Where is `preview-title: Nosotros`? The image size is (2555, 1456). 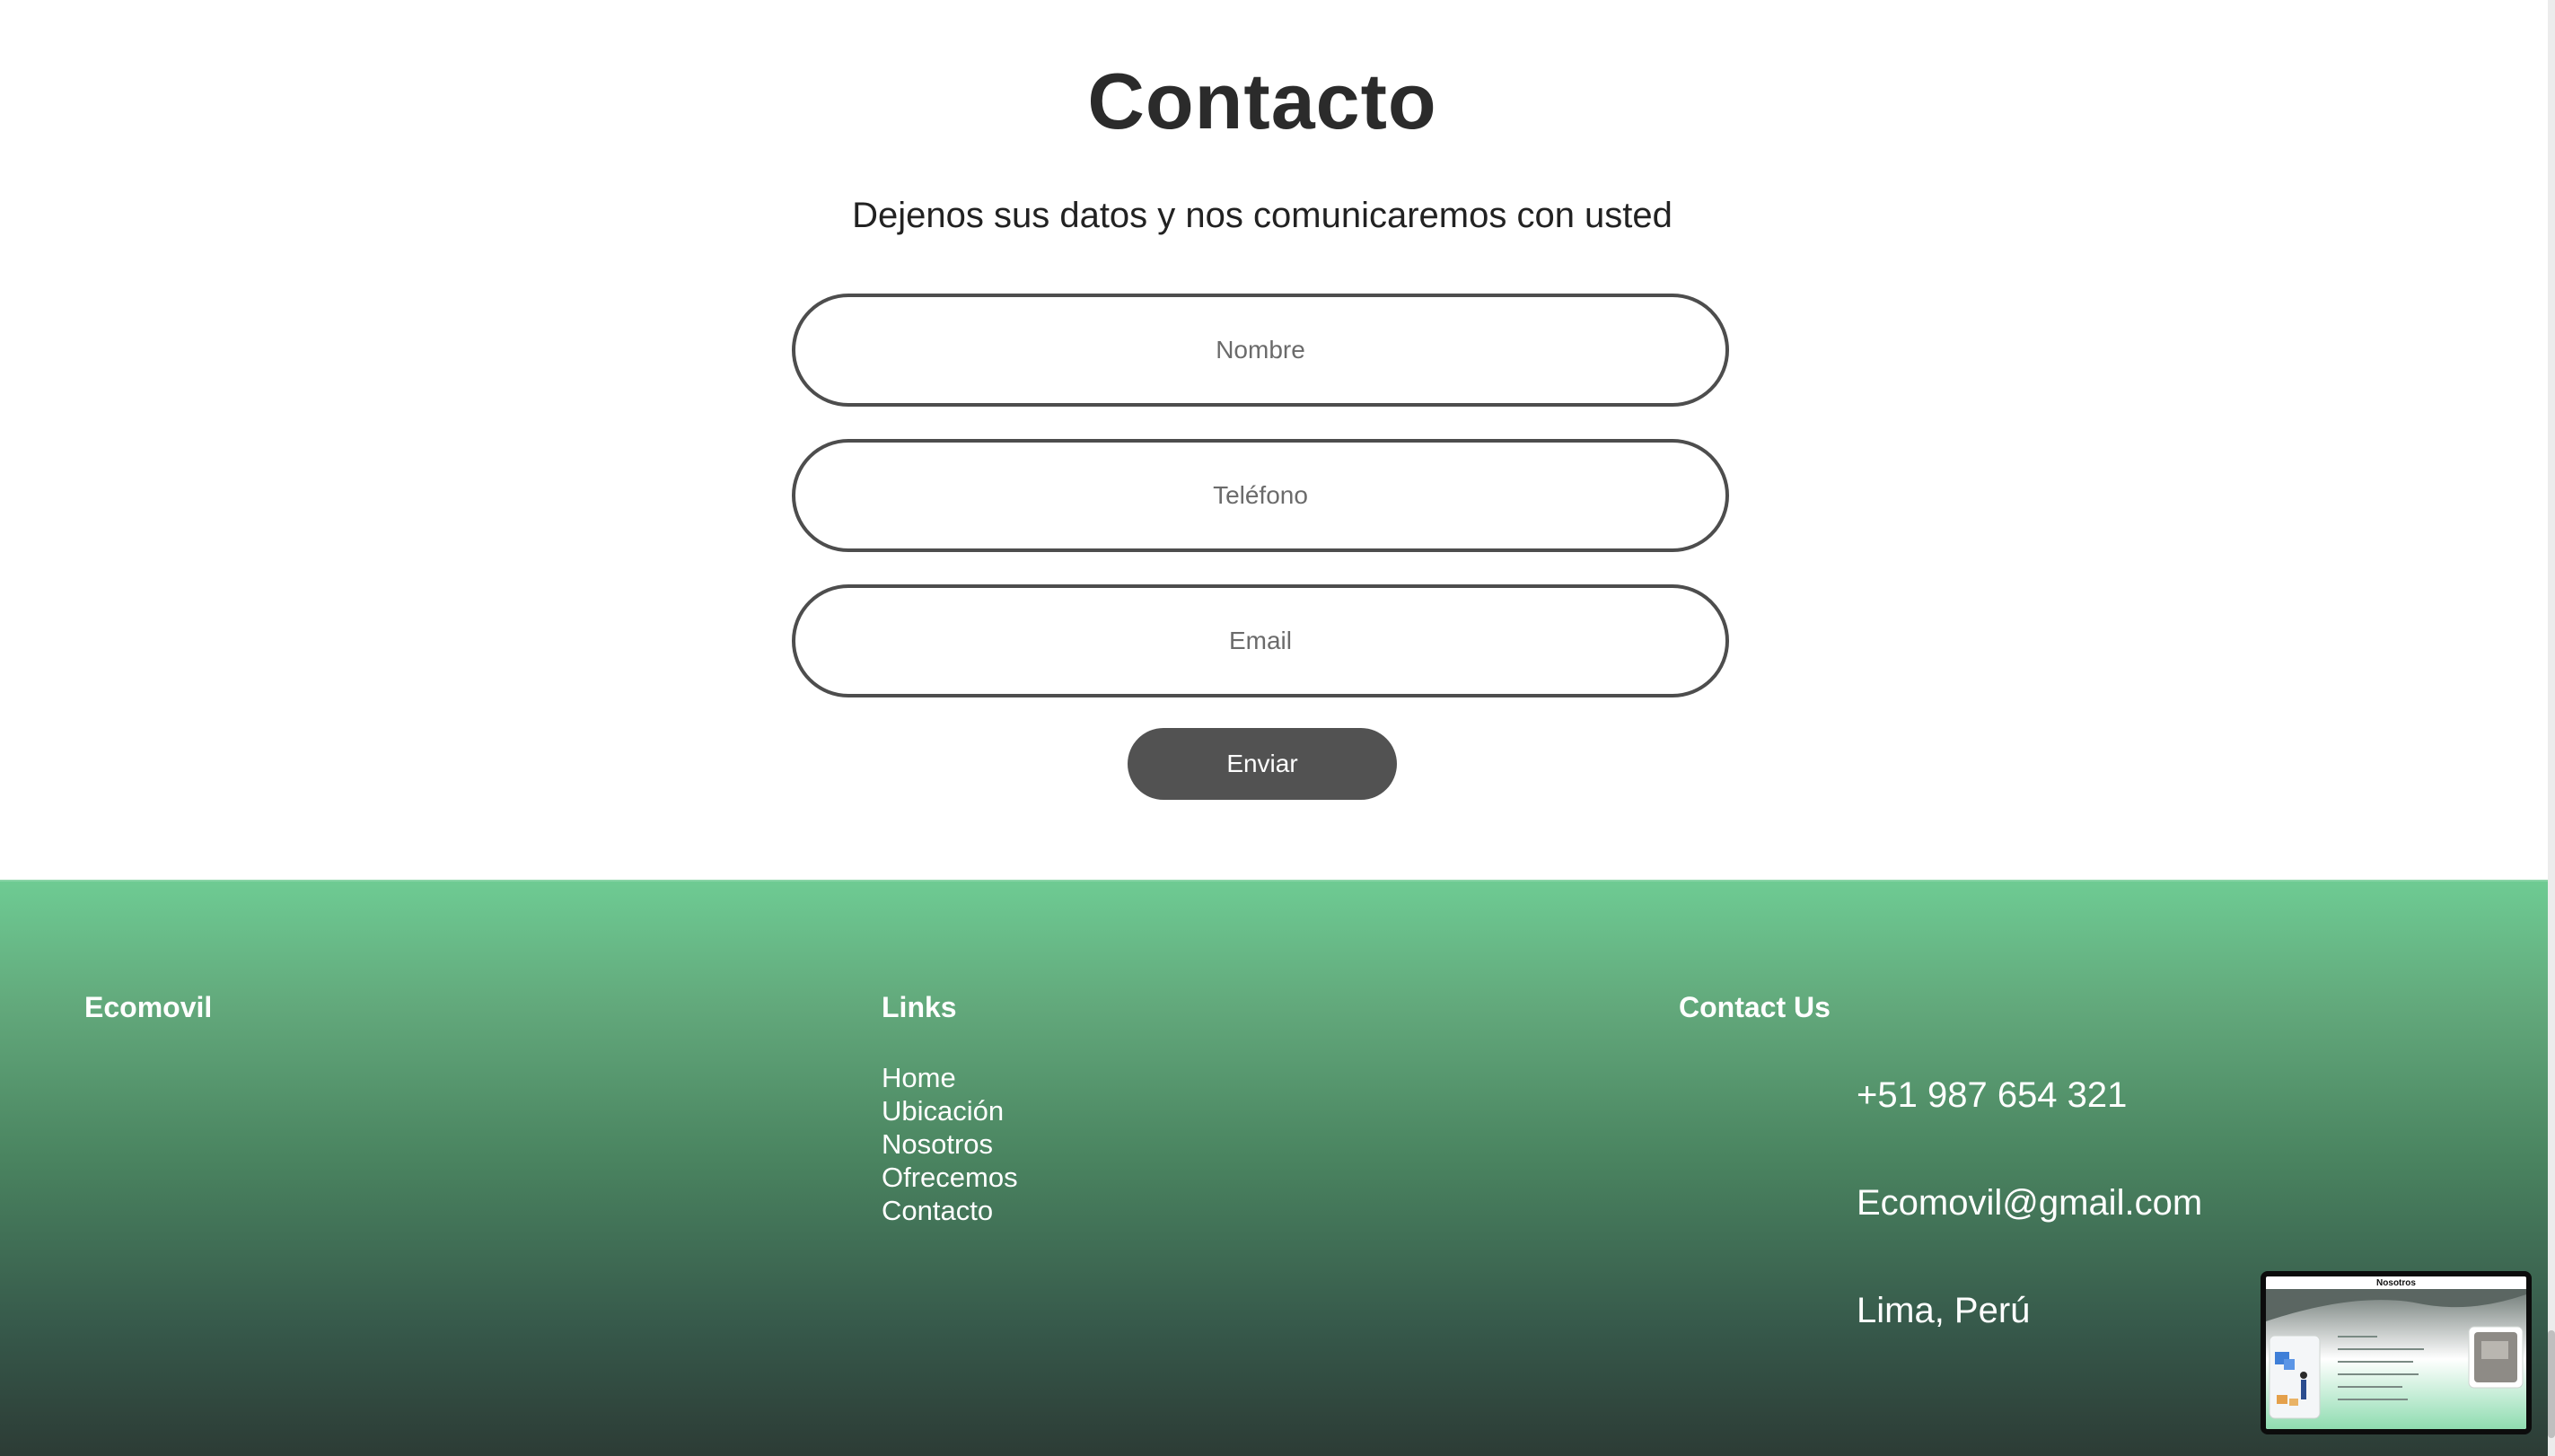
preview-title: Nosotros is located at coordinates (2396, 1283).